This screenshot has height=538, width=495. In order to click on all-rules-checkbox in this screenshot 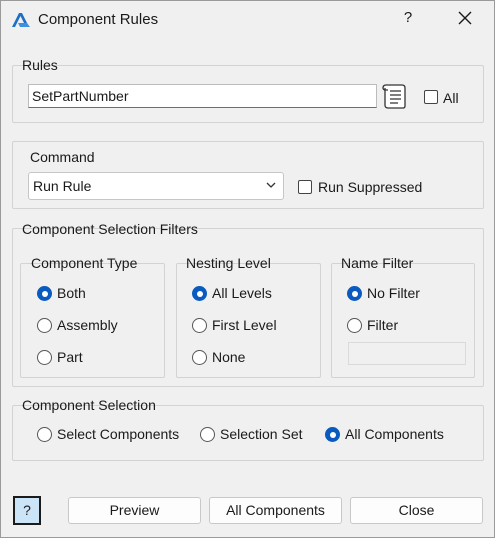, I will do `click(431, 97)`.